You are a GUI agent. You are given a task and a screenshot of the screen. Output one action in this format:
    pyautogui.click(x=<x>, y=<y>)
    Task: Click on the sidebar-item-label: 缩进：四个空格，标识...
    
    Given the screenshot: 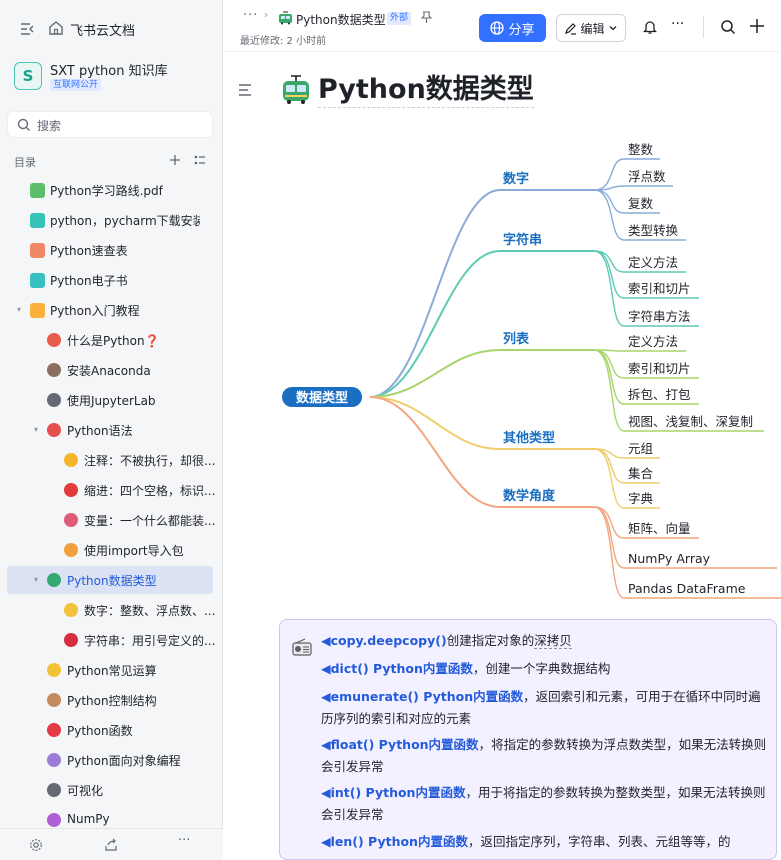 What is the action you would take?
    pyautogui.click(x=150, y=491)
    